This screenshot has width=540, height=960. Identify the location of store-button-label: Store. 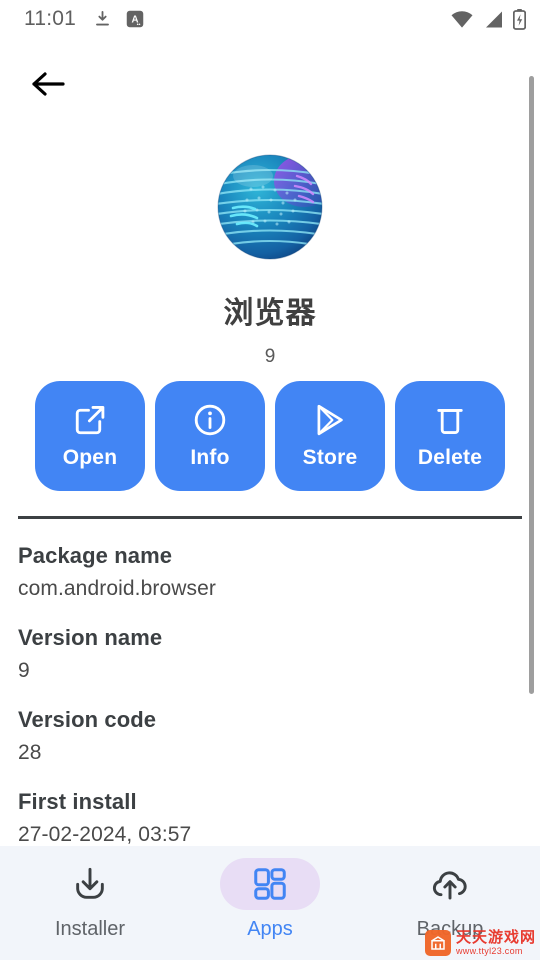
(330, 457).